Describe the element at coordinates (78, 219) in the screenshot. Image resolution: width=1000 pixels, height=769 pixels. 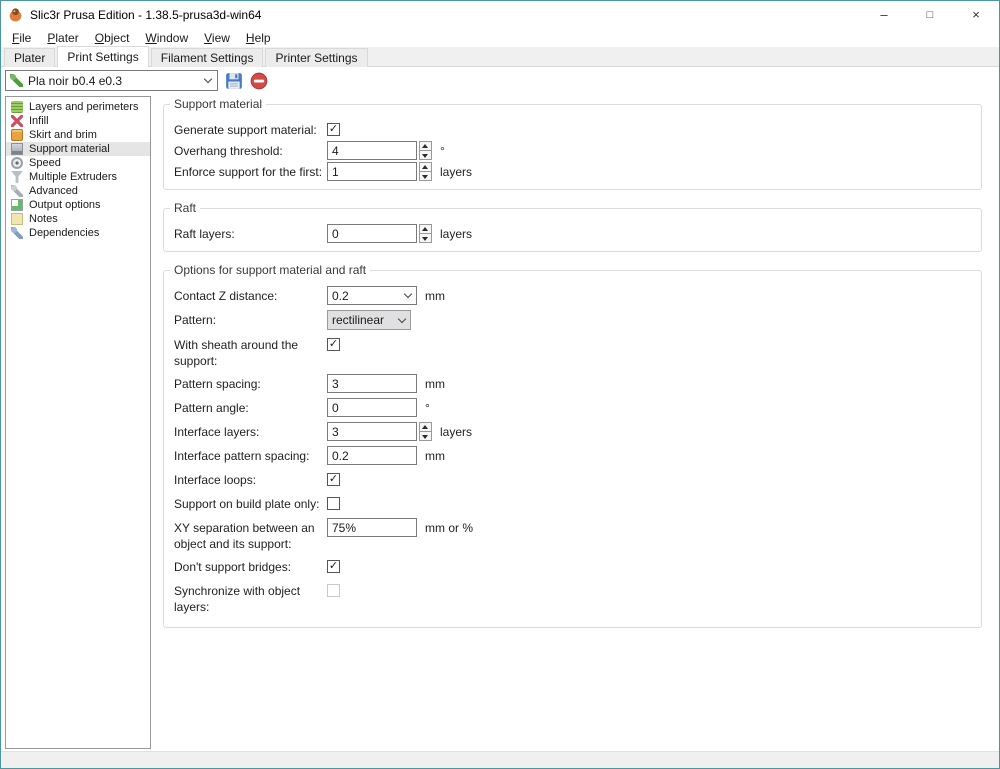
I see `sidebar-item-notes: Notes` at that location.